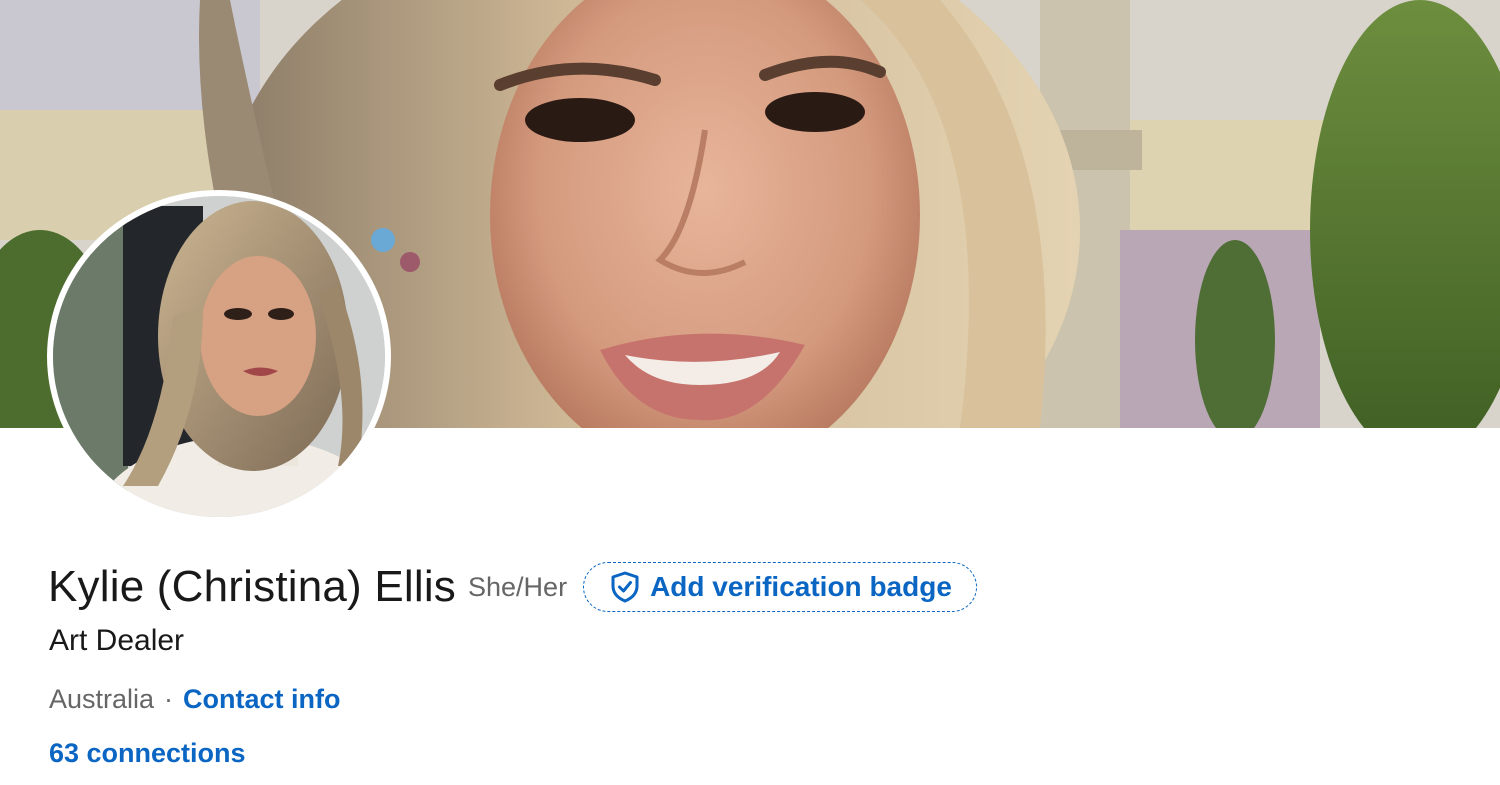  What do you see at coordinates (801, 586) in the screenshot?
I see `verification-label: Add verification badge` at bounding box center [801, 586].